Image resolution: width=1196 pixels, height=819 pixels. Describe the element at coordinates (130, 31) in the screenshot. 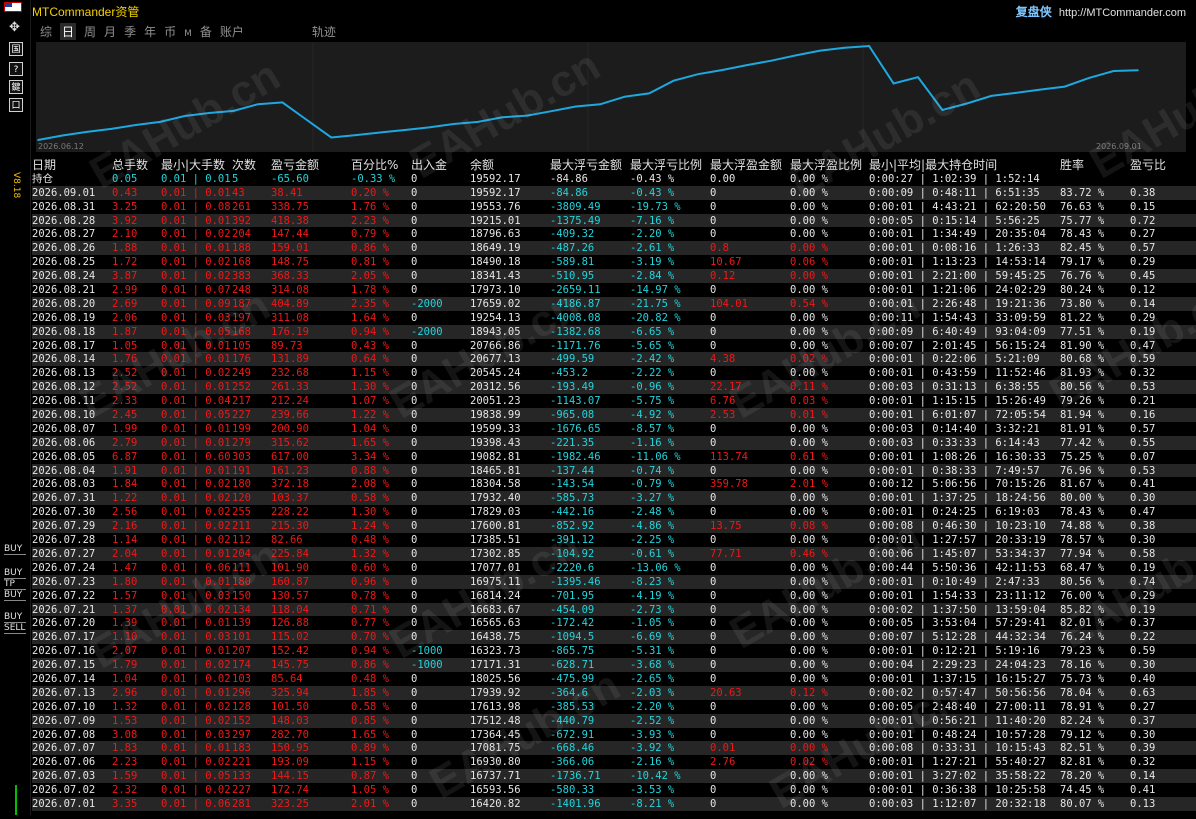

I see `period-tab-4: 季` at that location.